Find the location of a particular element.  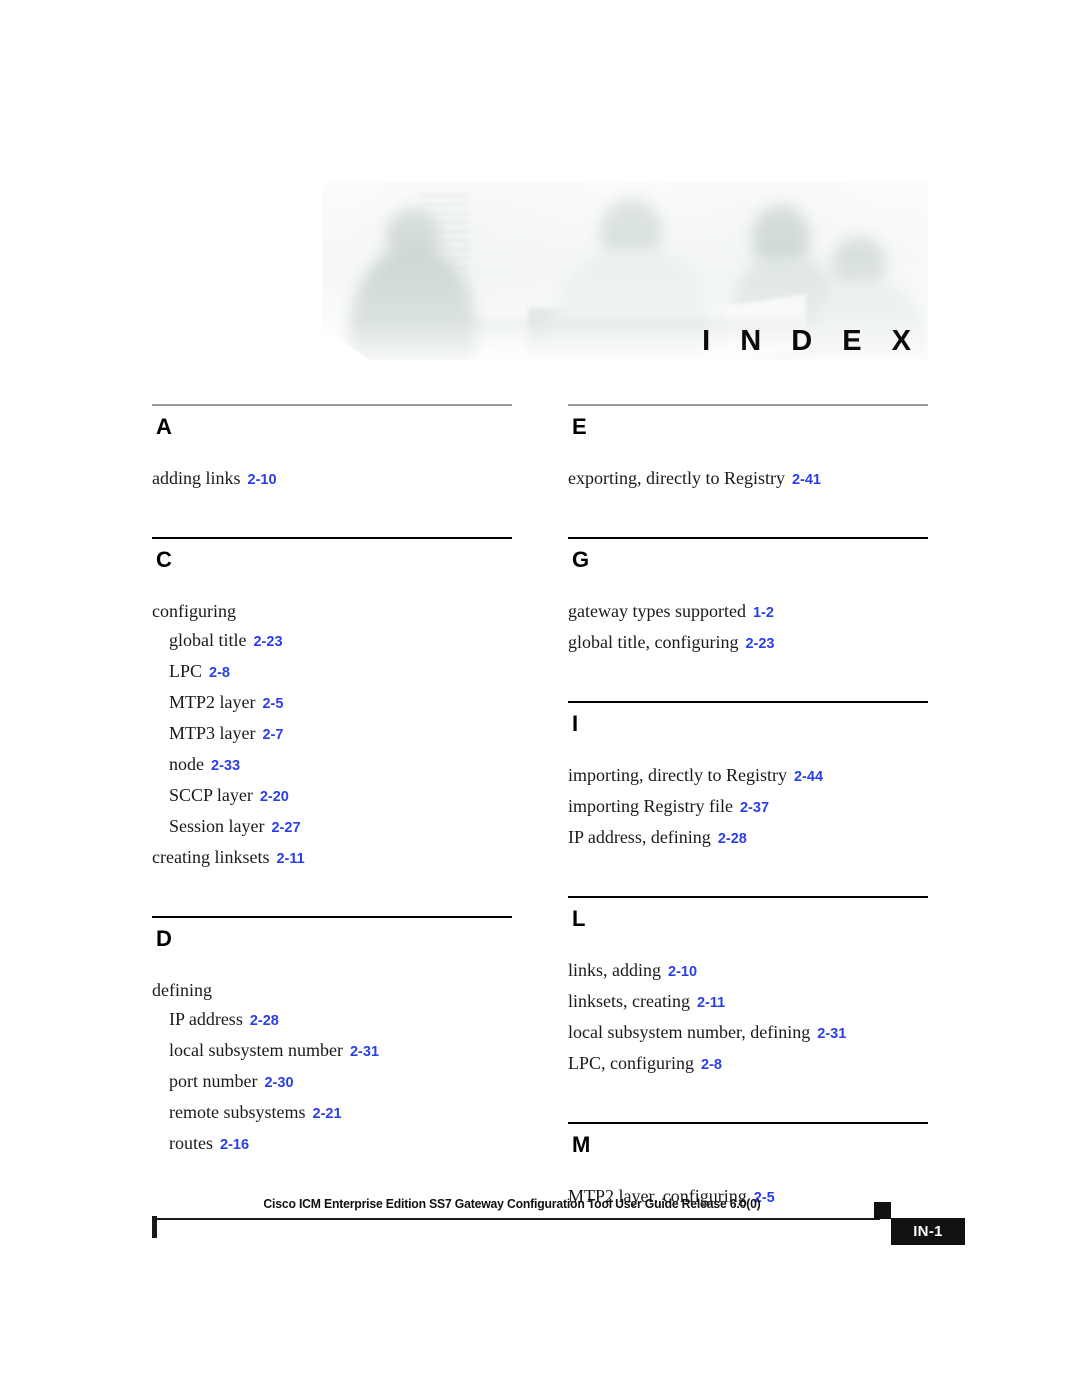

index-entry: importing Registry file 2-37 is located at coordinates (748, 807).